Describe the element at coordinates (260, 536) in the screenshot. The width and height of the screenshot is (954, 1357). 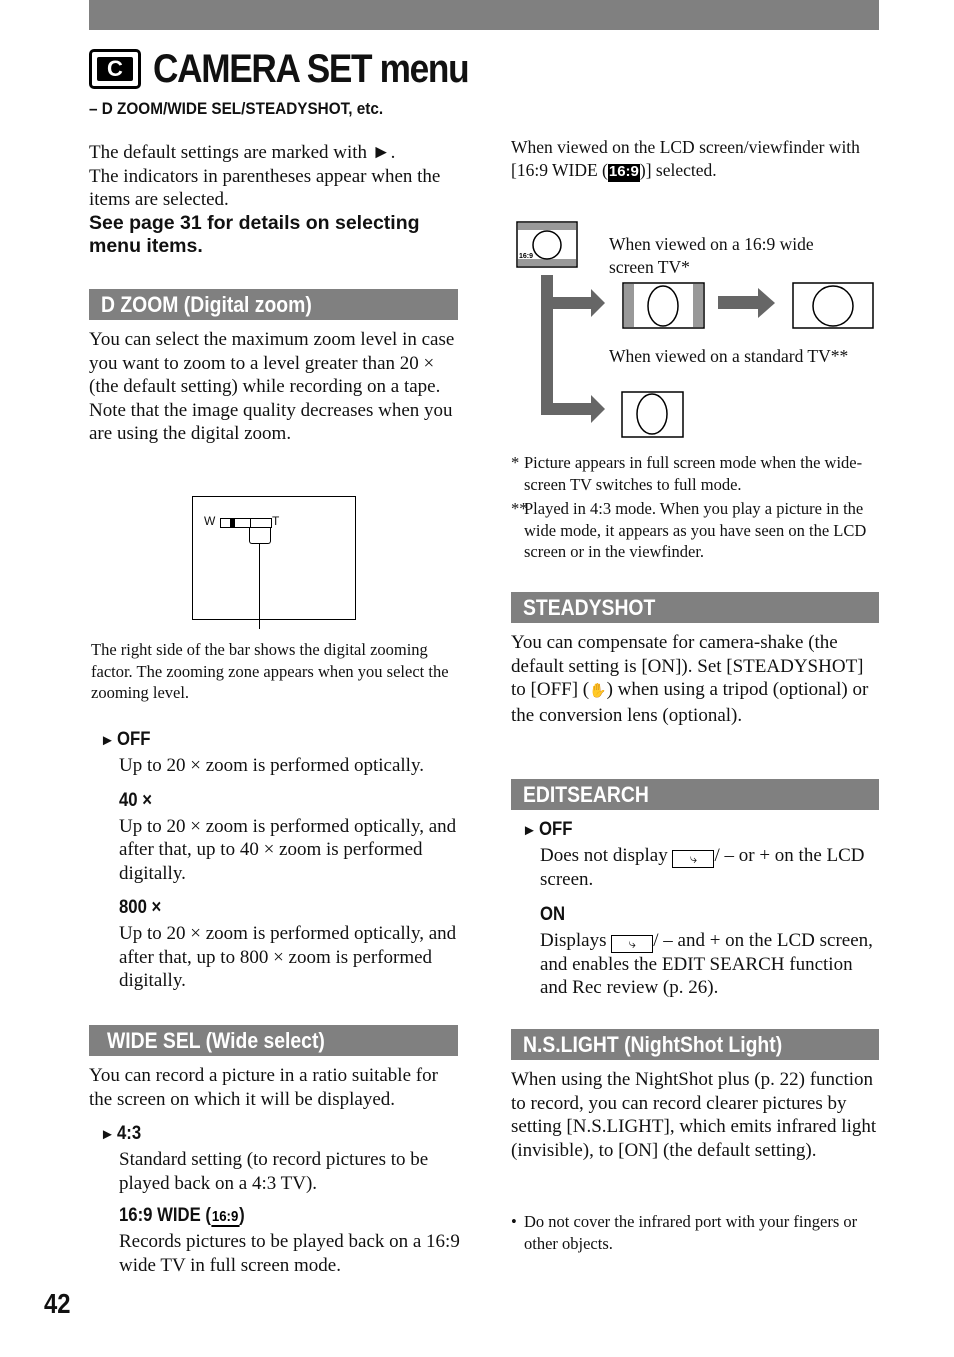
I see `zoom-zone-bracket` at that location.